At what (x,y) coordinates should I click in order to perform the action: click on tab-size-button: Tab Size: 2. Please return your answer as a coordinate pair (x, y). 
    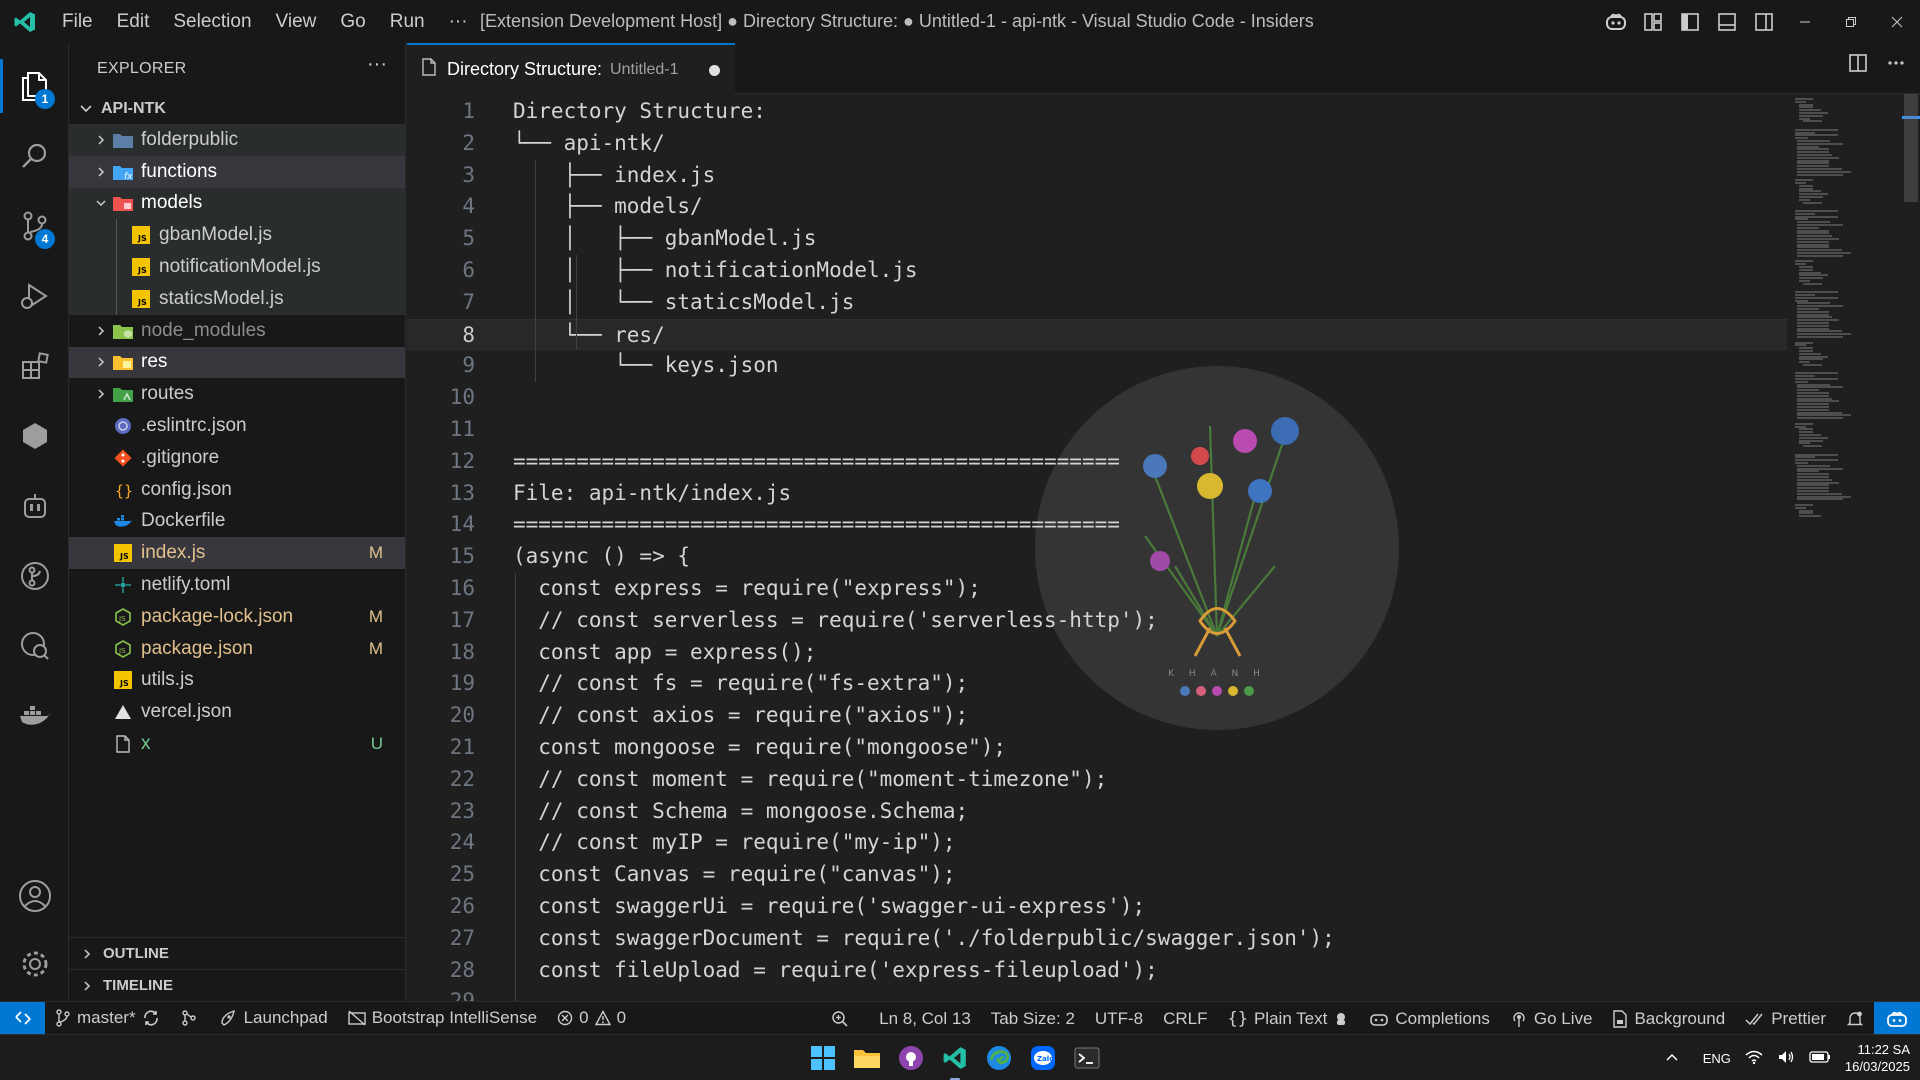
    Looking at the image, I should click on (1033, 1018).